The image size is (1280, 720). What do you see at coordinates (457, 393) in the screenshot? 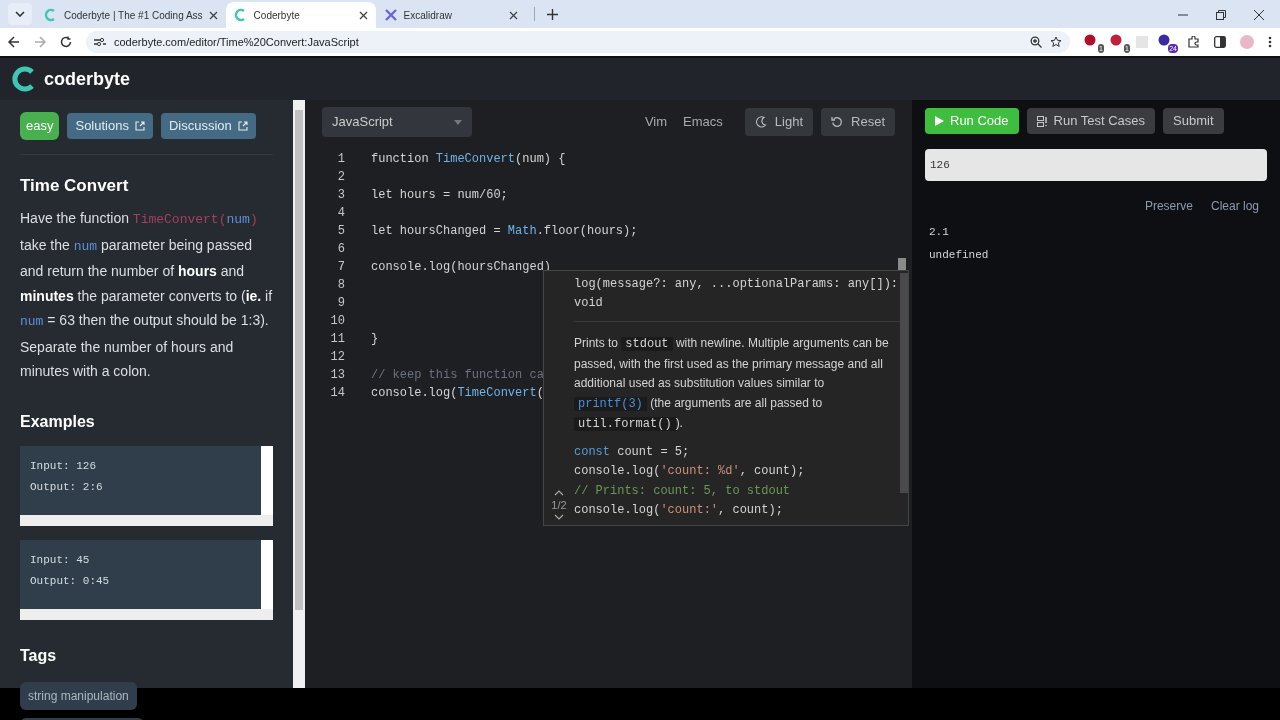
I see `code-line: console.log(TimeConvert(` at bounding box center [457, 393].